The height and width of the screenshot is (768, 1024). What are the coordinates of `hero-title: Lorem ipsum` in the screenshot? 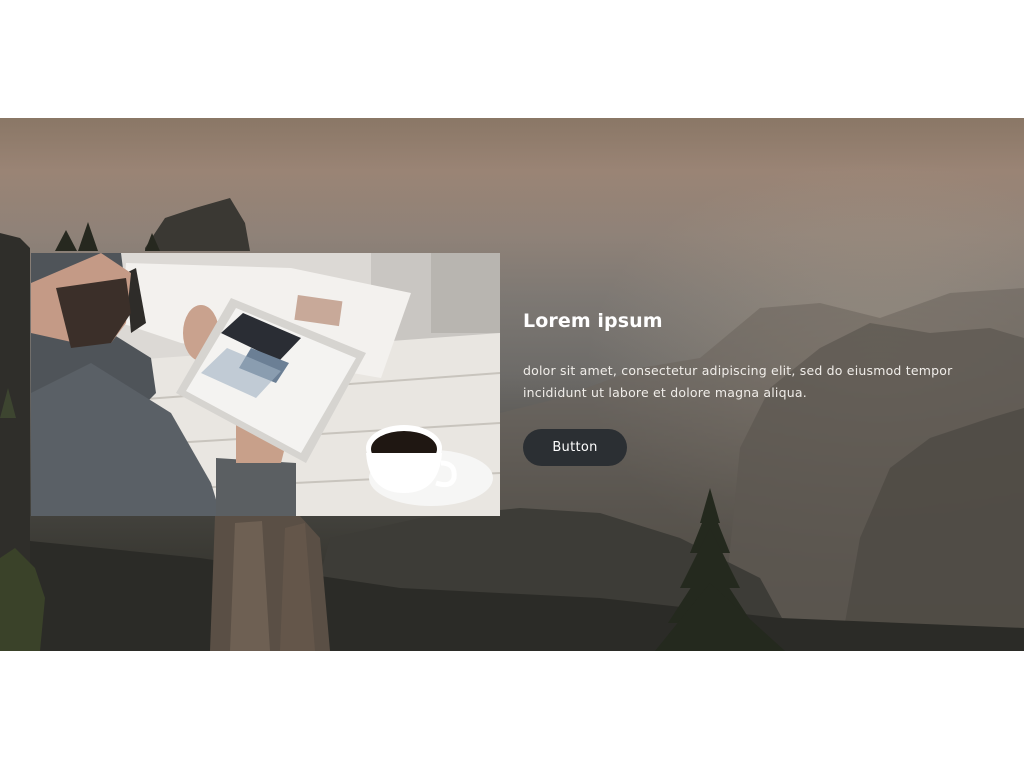 It's located at (593, 321).